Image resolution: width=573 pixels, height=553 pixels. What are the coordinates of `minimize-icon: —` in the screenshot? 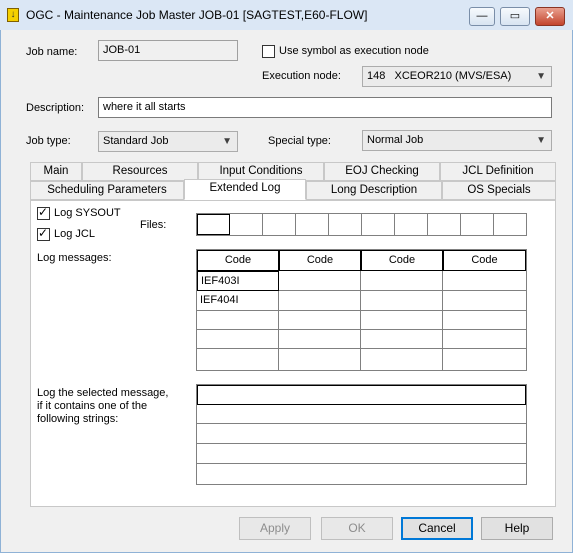 It's located at (482, 16).